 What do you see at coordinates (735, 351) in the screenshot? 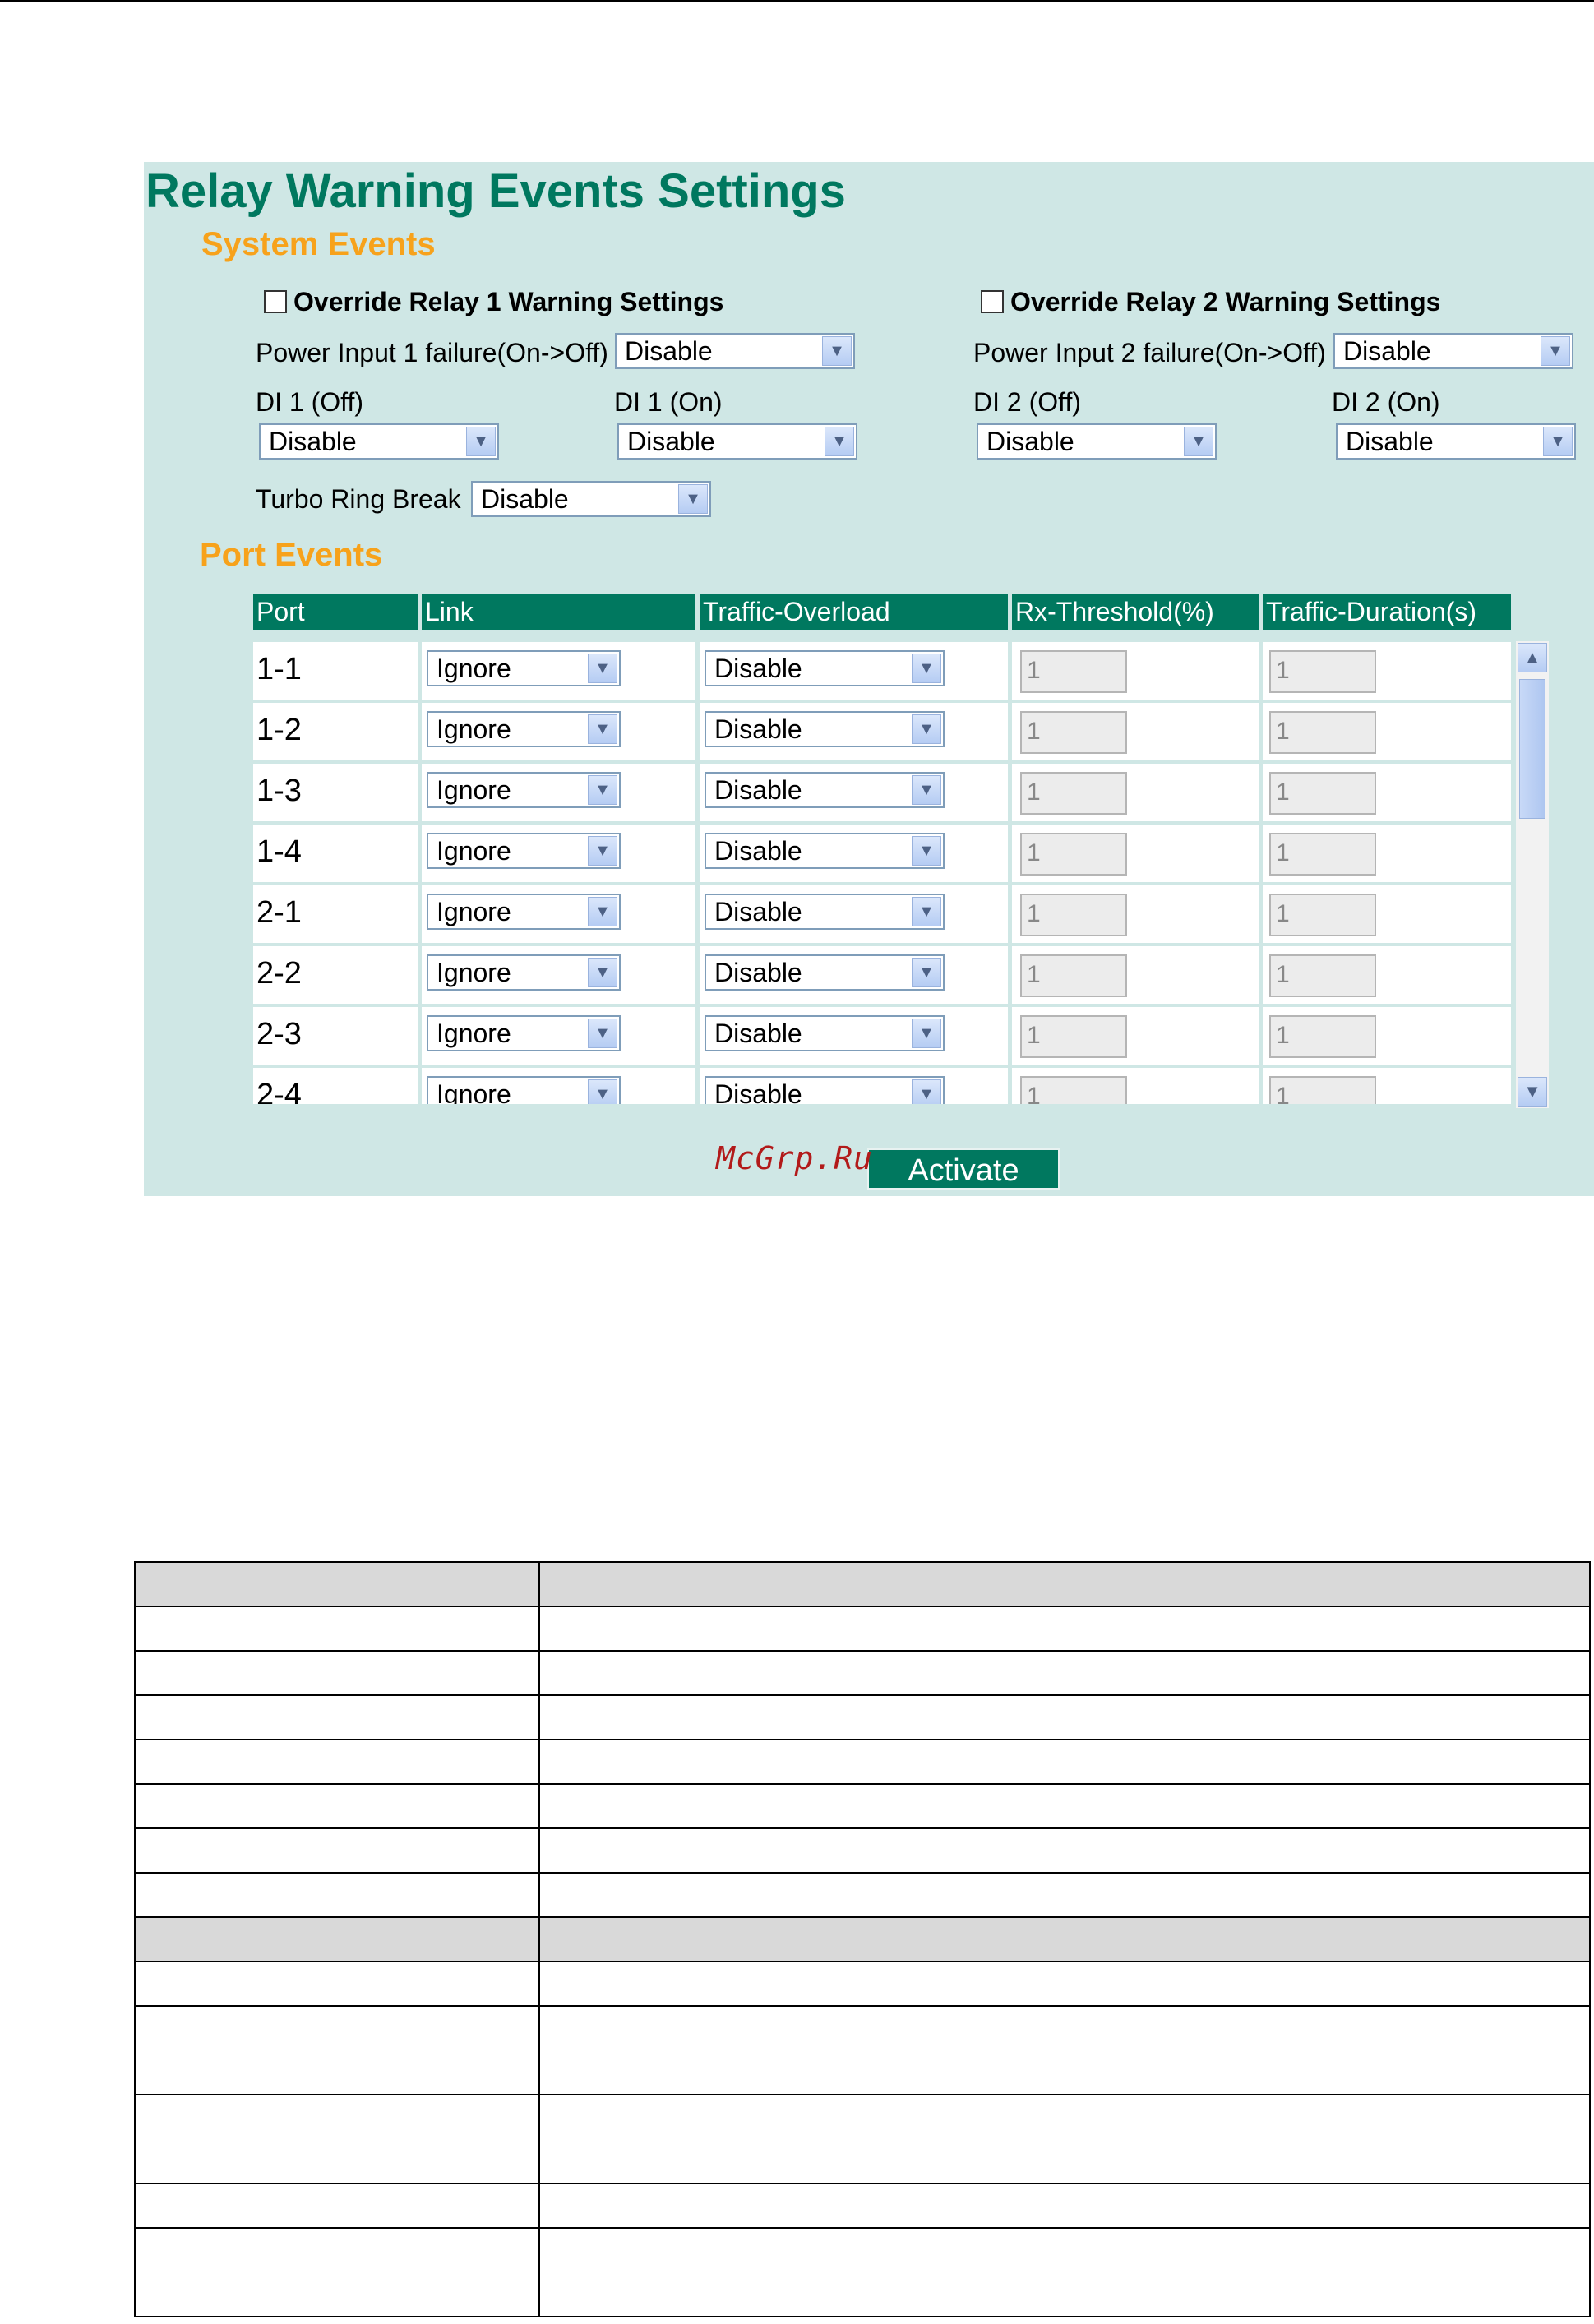
I see `power-input1-select: Disable ▼` at bounding box center [735, 351].